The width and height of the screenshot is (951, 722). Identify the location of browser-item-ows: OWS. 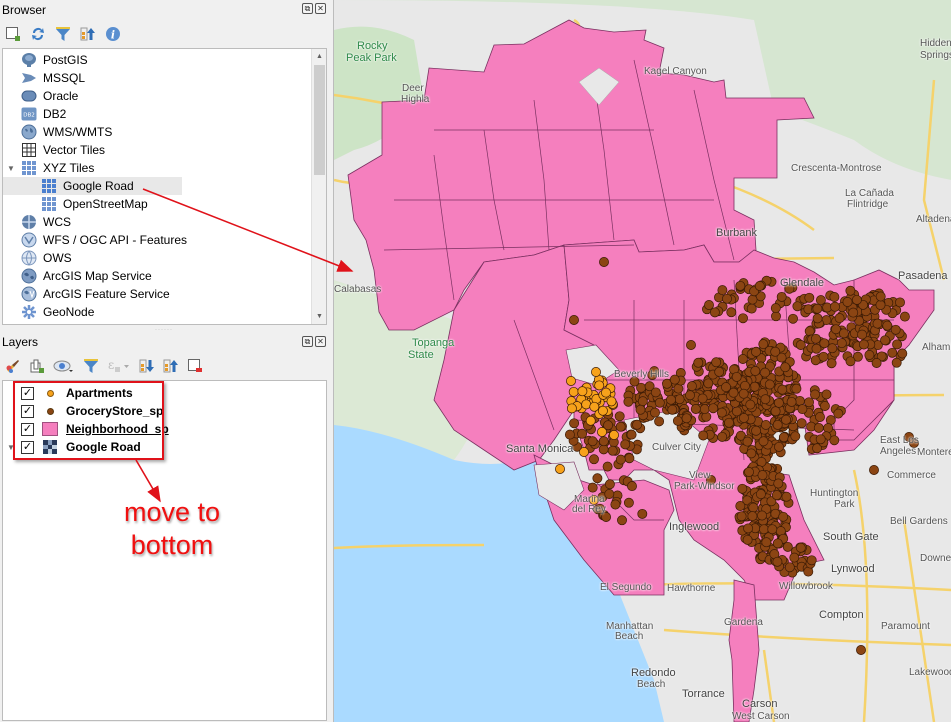
(46, 258).